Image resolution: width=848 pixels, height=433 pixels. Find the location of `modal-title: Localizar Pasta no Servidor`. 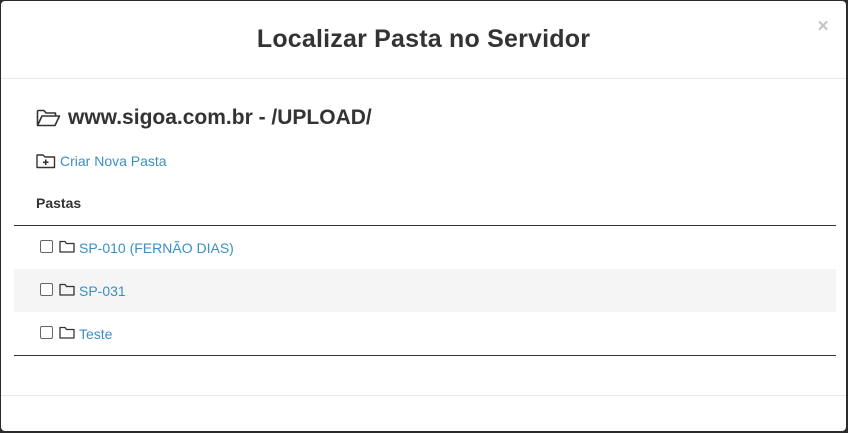

modal-title: Localizar Pasta no Servidor is located at coordinates (423, 39).